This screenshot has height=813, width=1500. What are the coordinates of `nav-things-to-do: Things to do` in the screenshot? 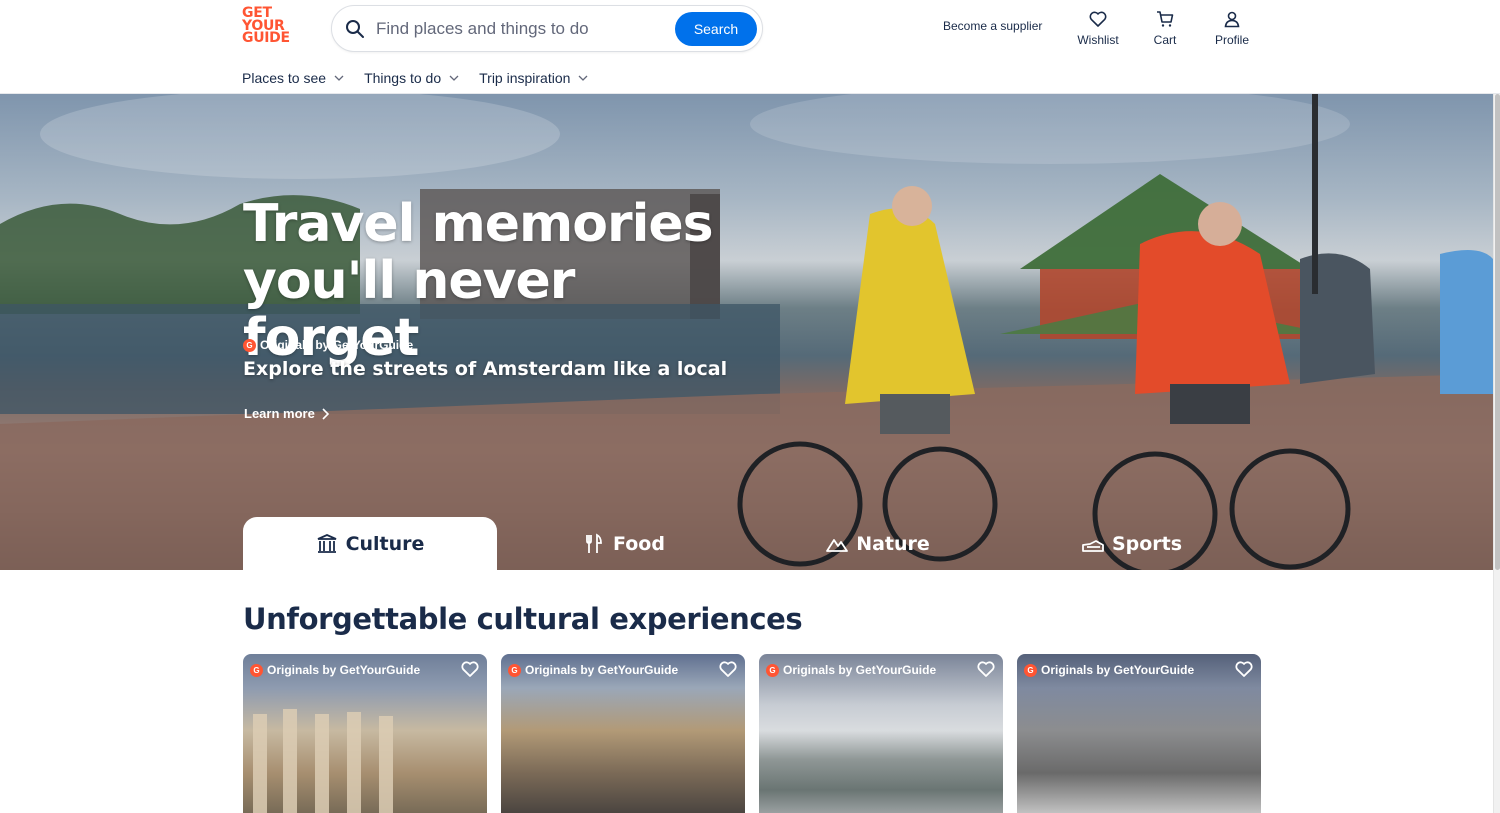 It's located at (411, 78).